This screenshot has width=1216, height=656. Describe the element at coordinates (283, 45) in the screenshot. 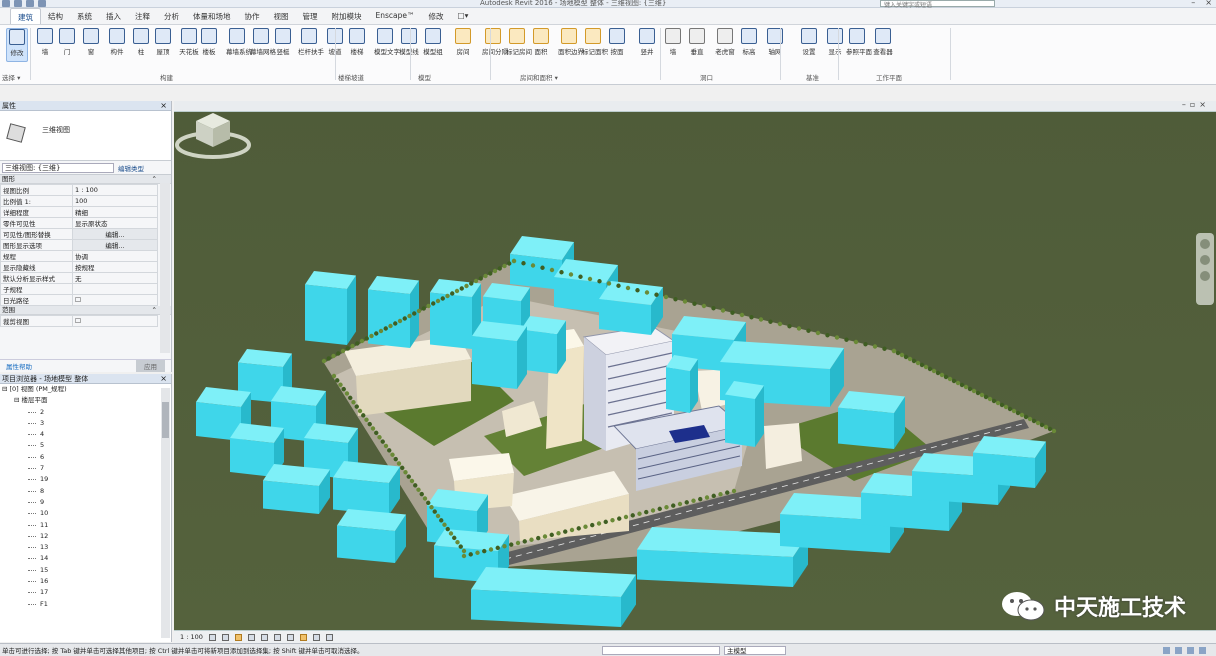

I see `ribbon-button-11: 竖梃` at that location.